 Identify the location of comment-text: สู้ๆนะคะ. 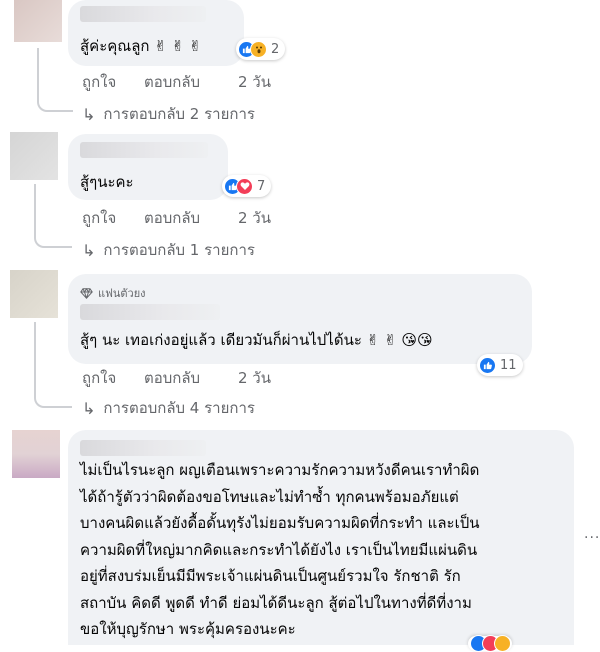
(107, 182).